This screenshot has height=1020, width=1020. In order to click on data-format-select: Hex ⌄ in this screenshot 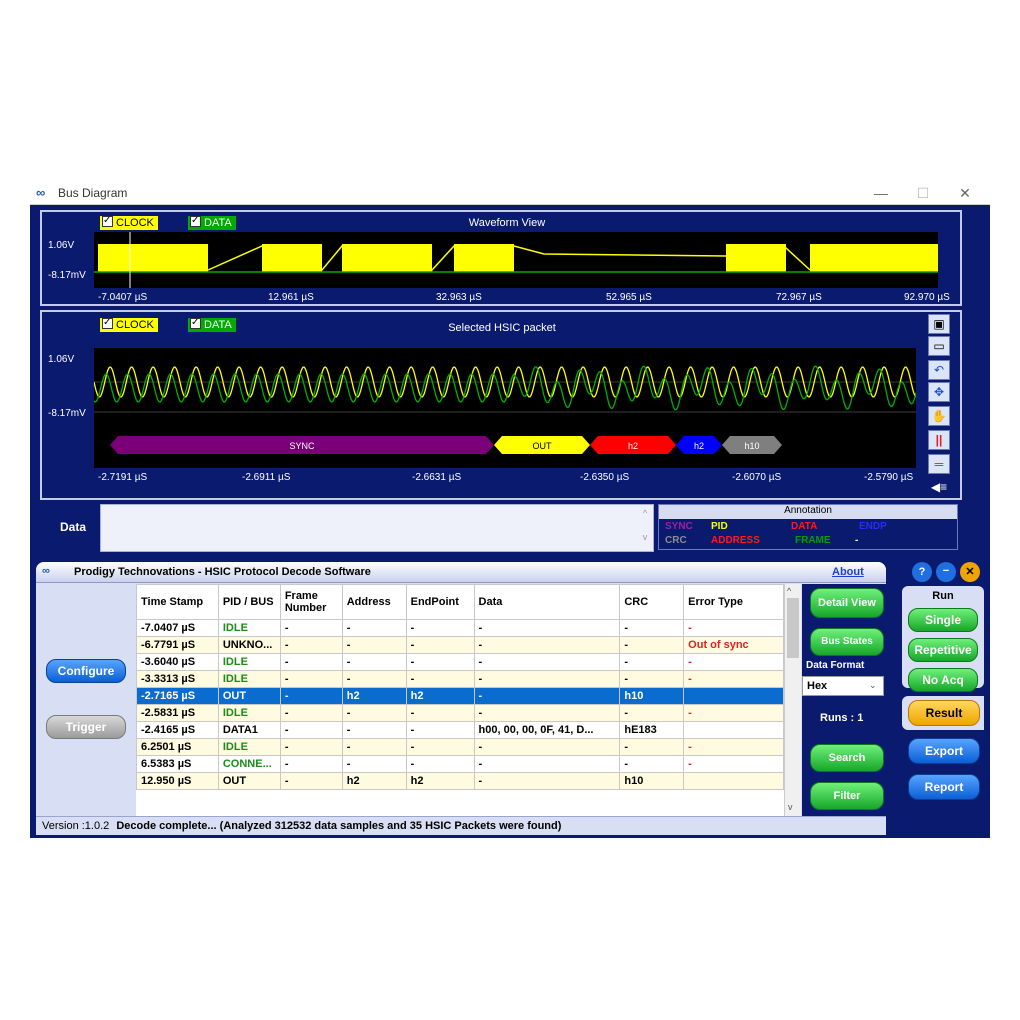, I will do `click(843, 686)`.